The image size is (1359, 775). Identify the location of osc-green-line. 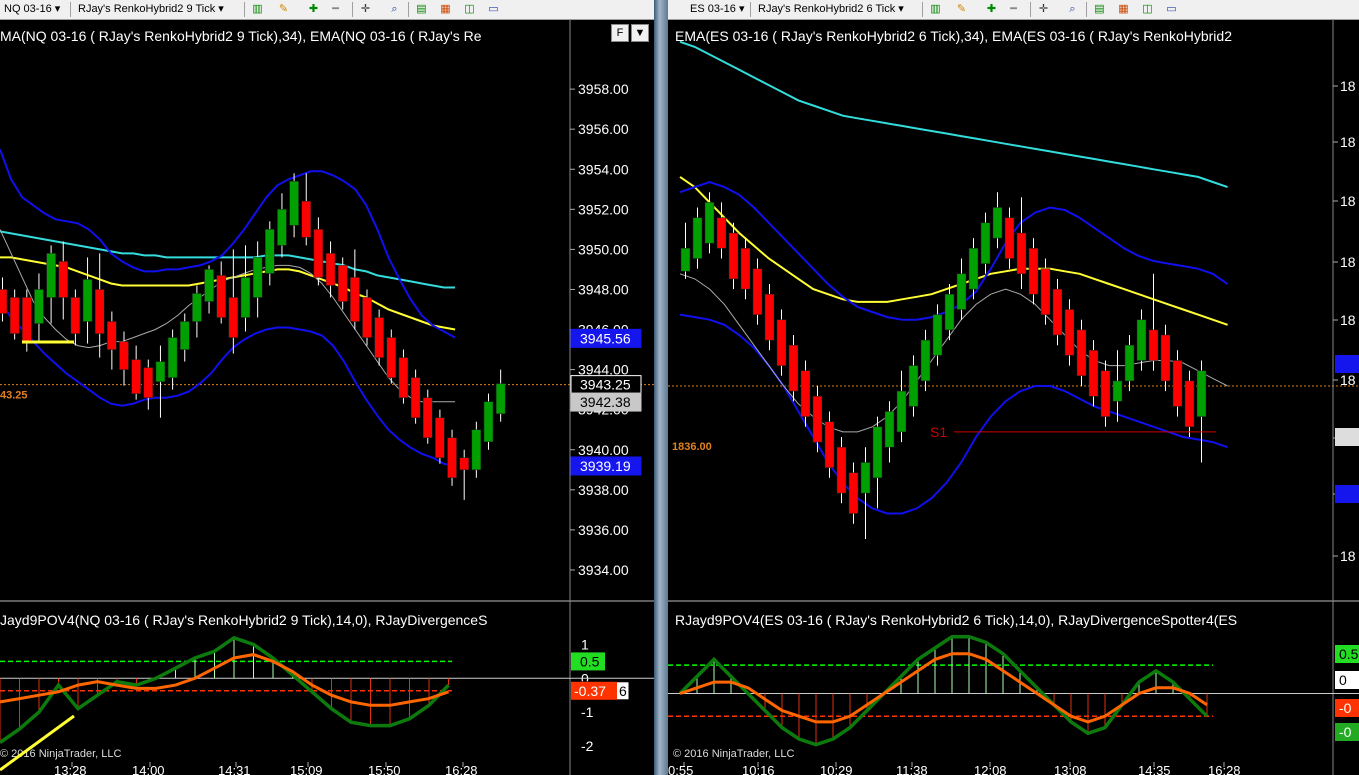
(943, 690).